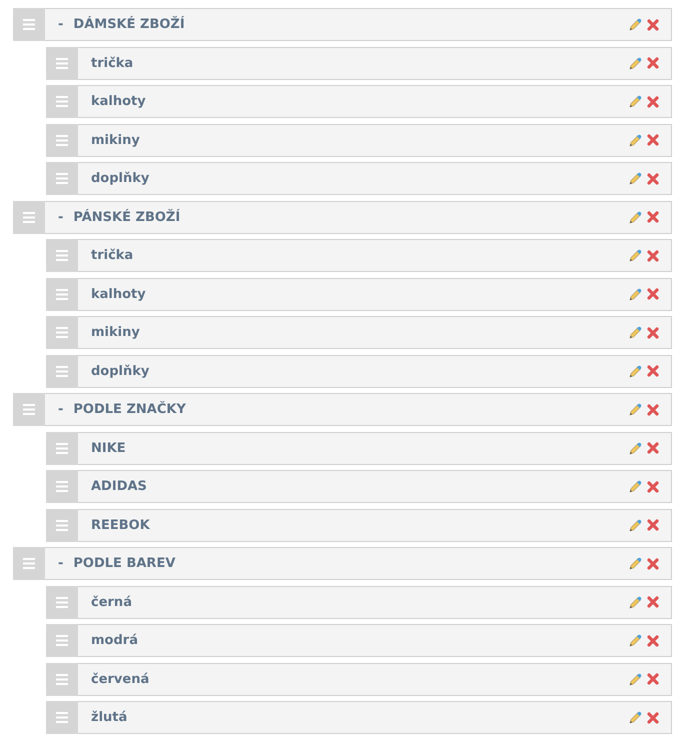 The width and height of the screenshot is (700, 749). I want to click on category-row: - PODLE ZNAČKY, so click(342, 409).